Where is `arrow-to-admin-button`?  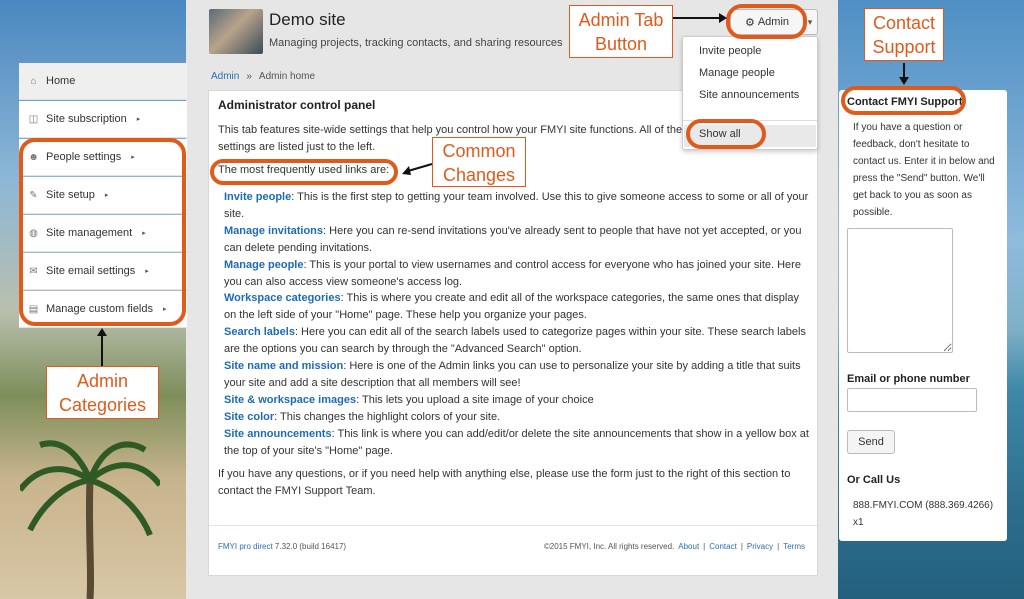 arrow-to-admin-button is located at coordinates (700, 18).